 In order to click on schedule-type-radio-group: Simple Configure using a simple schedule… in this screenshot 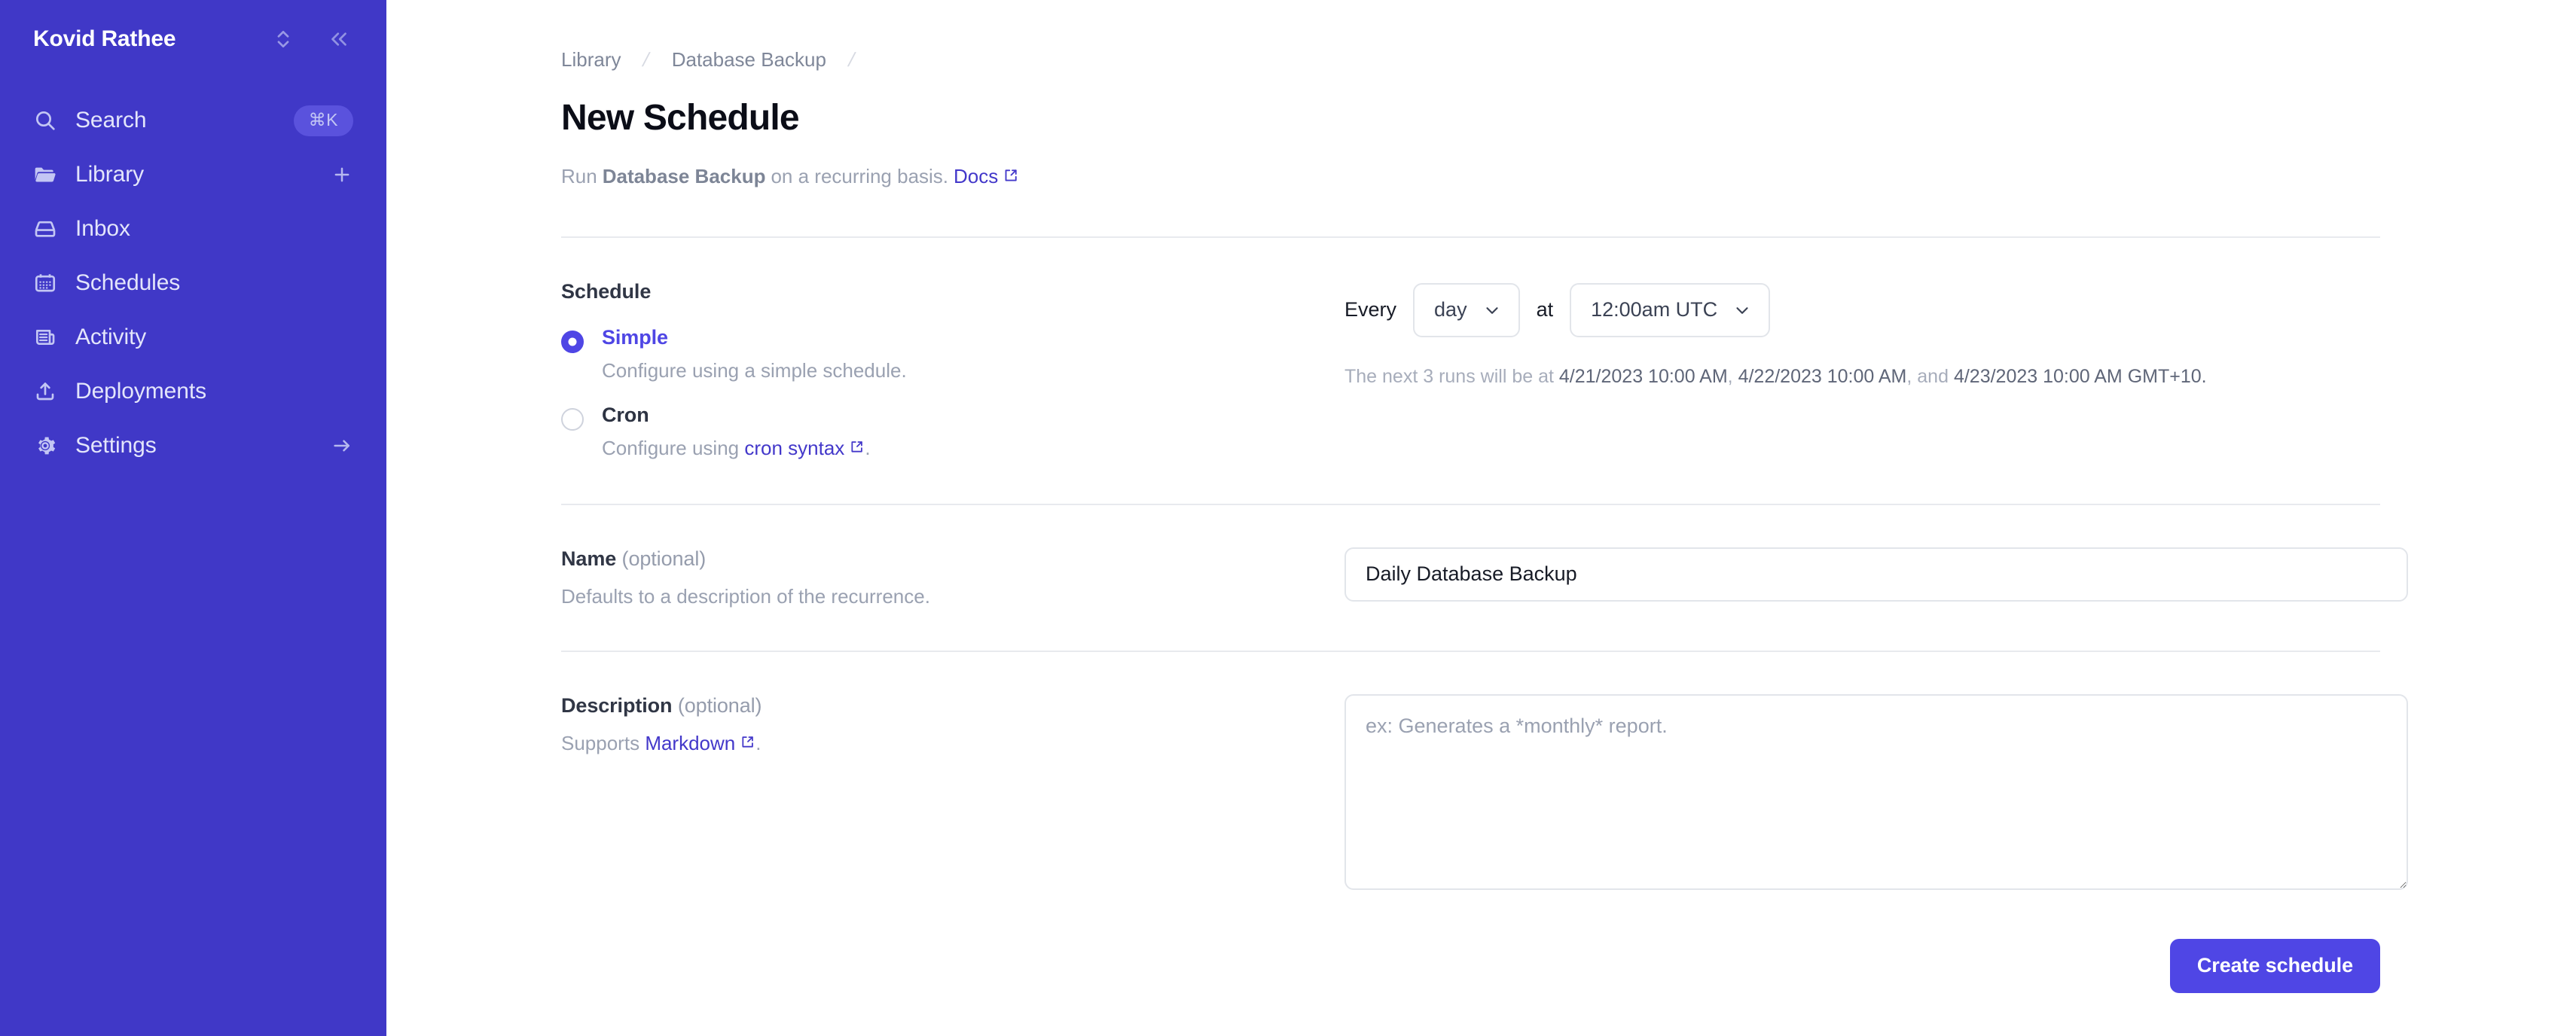, I will do `click(953, 393)`.